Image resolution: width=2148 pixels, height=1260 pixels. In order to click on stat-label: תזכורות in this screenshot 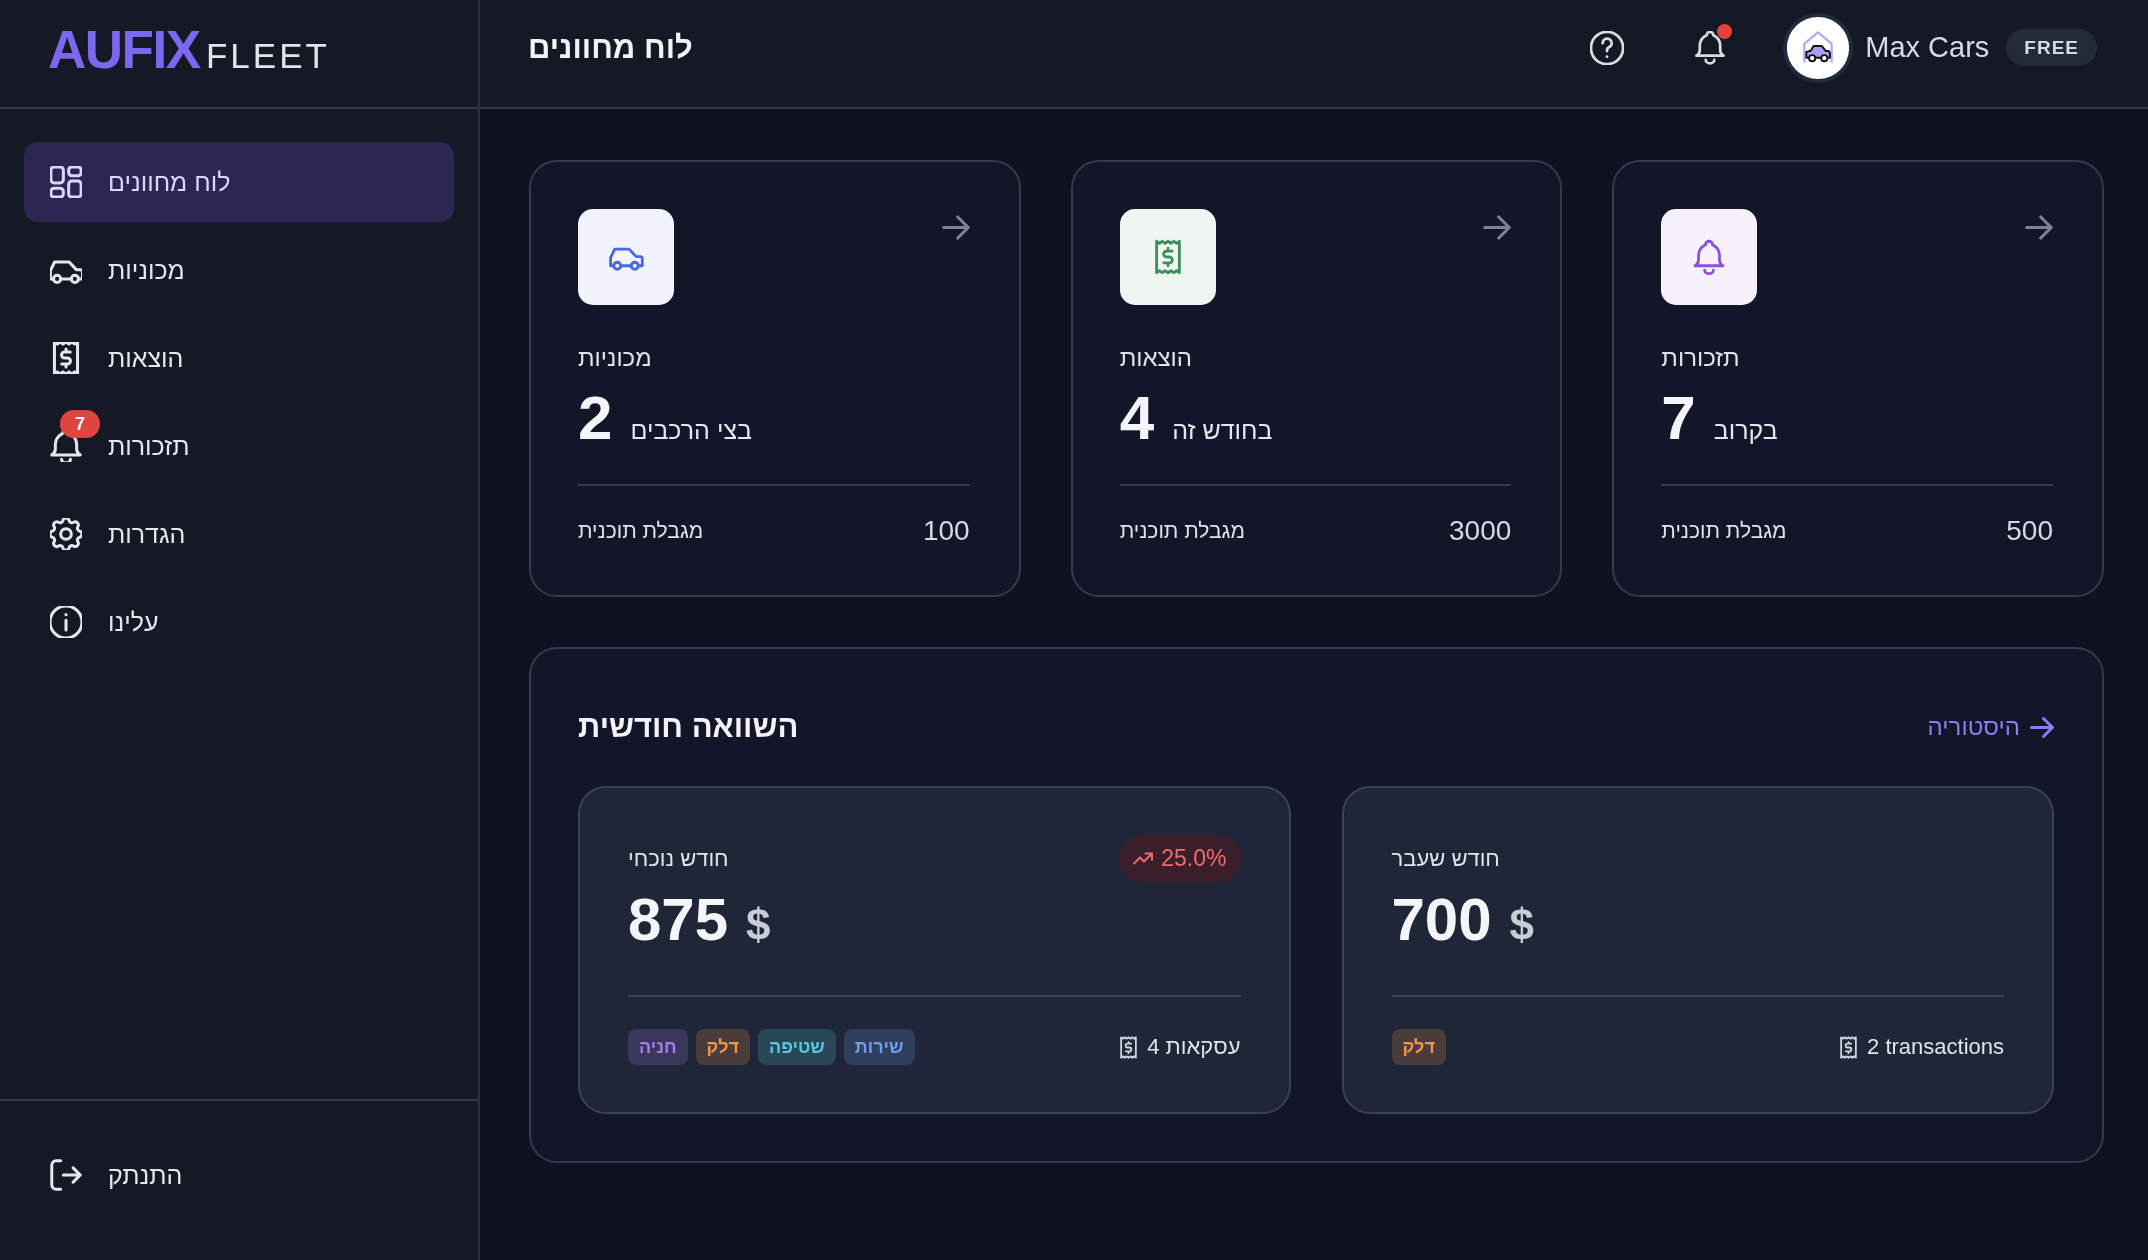, I will do `click(1701, 358)`.